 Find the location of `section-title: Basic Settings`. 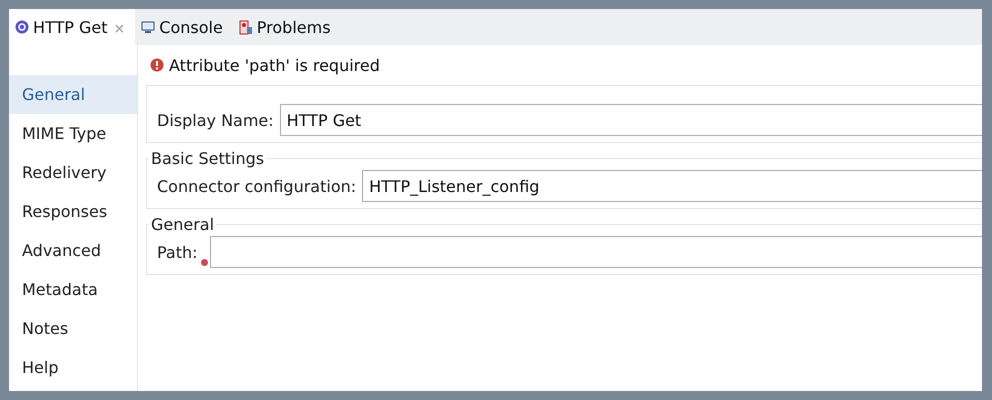

section-title: Basic Settings is located at coordinates (208, 158).